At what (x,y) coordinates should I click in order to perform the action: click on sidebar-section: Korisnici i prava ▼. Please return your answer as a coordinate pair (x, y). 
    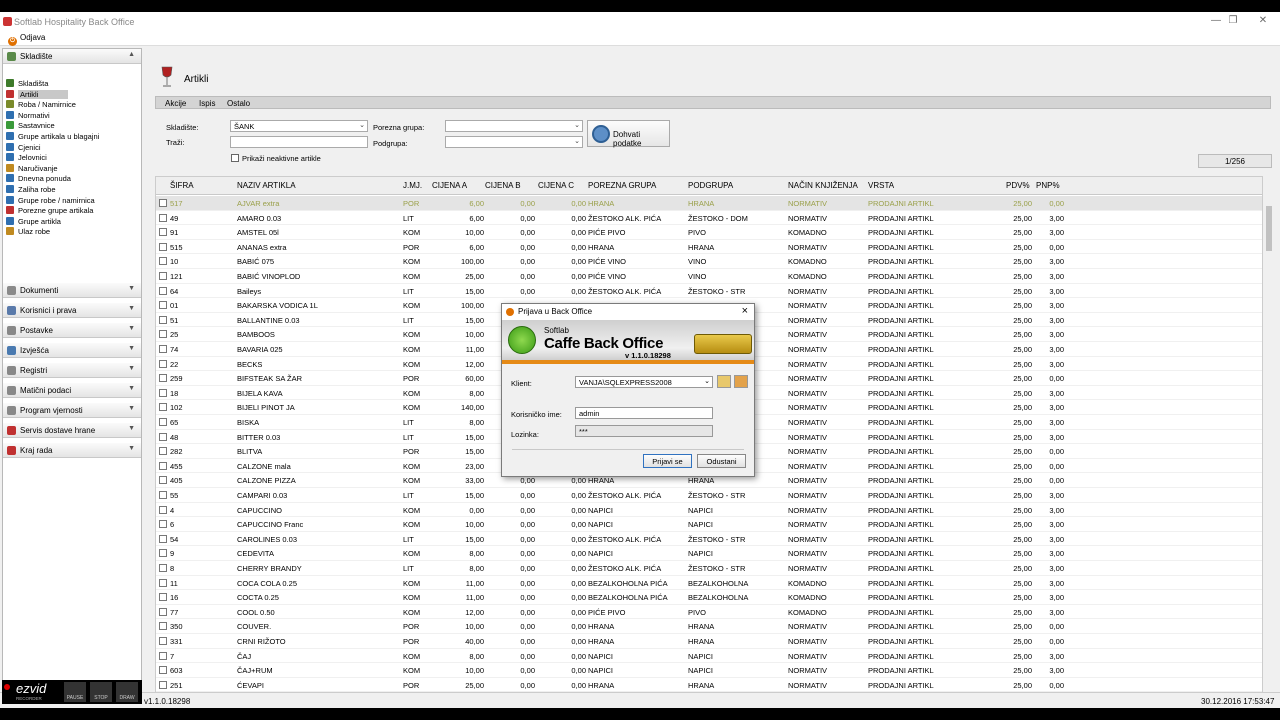
    Looking at the image, I should click on (72, 310).